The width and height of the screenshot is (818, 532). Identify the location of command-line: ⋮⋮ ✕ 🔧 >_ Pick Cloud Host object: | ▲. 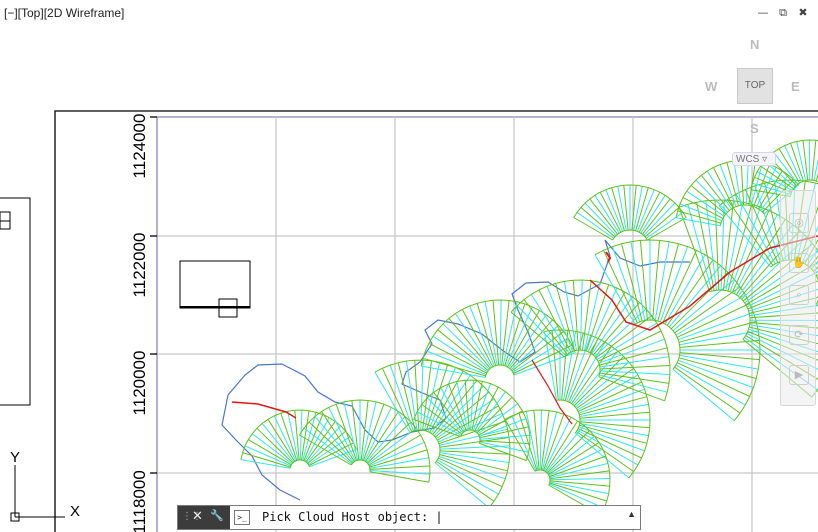
(409, 517).